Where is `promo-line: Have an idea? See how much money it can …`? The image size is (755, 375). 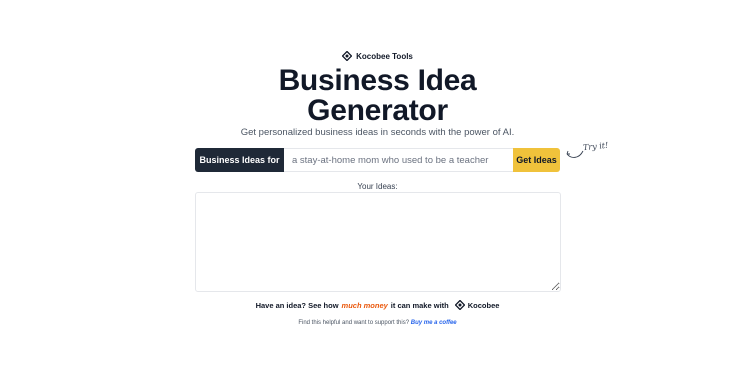
promo-line: Have an idea? See how much money it can … is located at coordinates (377, 305).